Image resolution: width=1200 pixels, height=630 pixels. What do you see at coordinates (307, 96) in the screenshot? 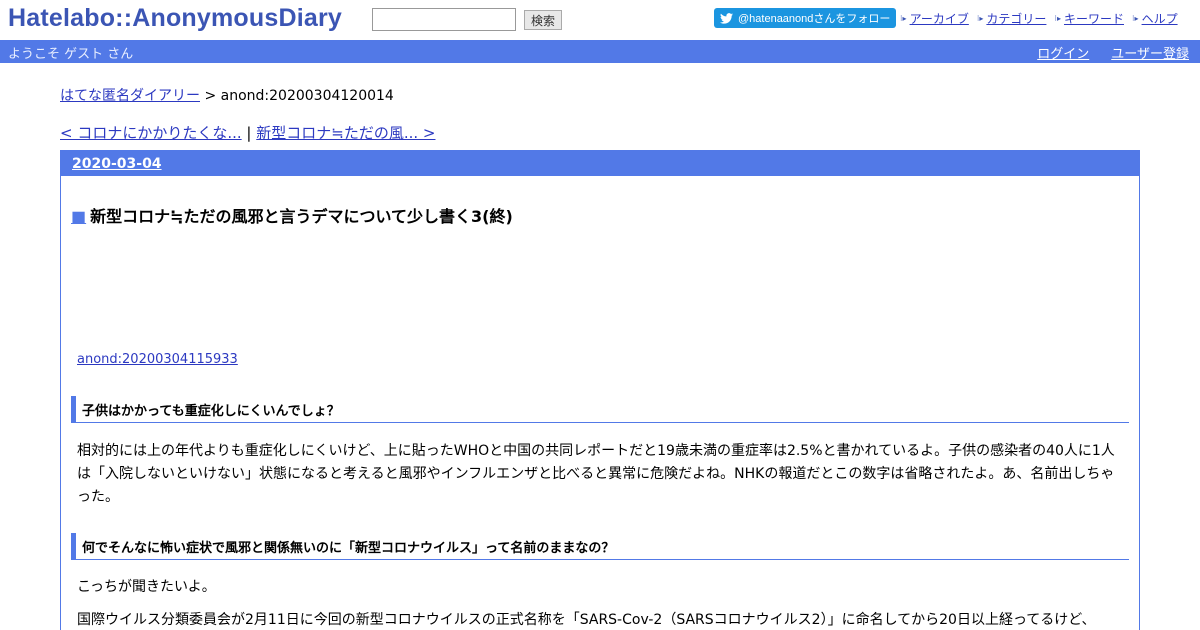
I see `breadcrumb-current: anond:20200304120014` at bounding box center [307, 96].